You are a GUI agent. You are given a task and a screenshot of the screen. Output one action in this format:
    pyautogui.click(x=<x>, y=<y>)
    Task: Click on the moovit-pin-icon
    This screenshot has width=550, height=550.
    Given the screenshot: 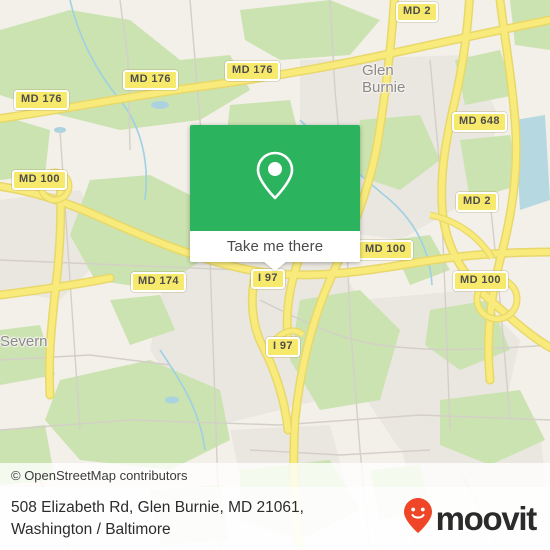 What is the action you would take?
    pyautogui.click(x=418, y=518)
    